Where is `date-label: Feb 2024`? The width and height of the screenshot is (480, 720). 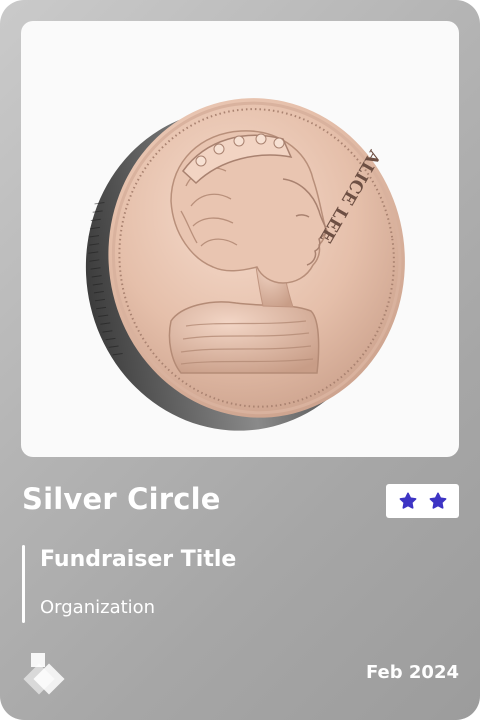
date-label: Feb 2024 is located at coordinates (412, 672).